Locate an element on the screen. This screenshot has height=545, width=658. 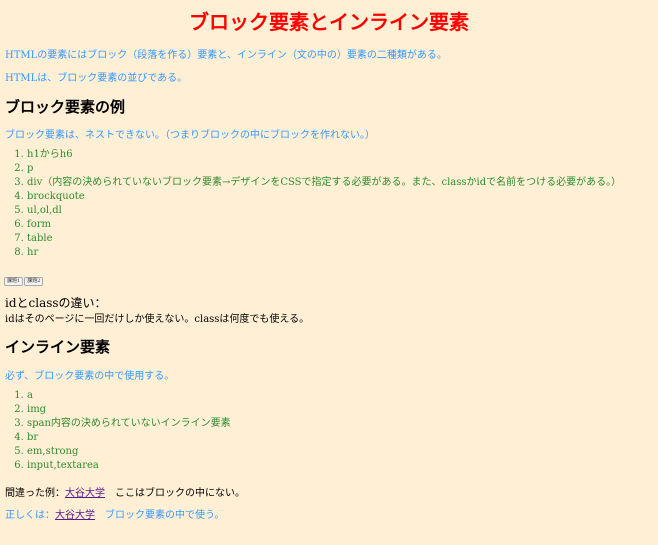
right-example: 正しくは：大谷大学 ブロック要素の中で使う。 is located at coordinates (114, 513).